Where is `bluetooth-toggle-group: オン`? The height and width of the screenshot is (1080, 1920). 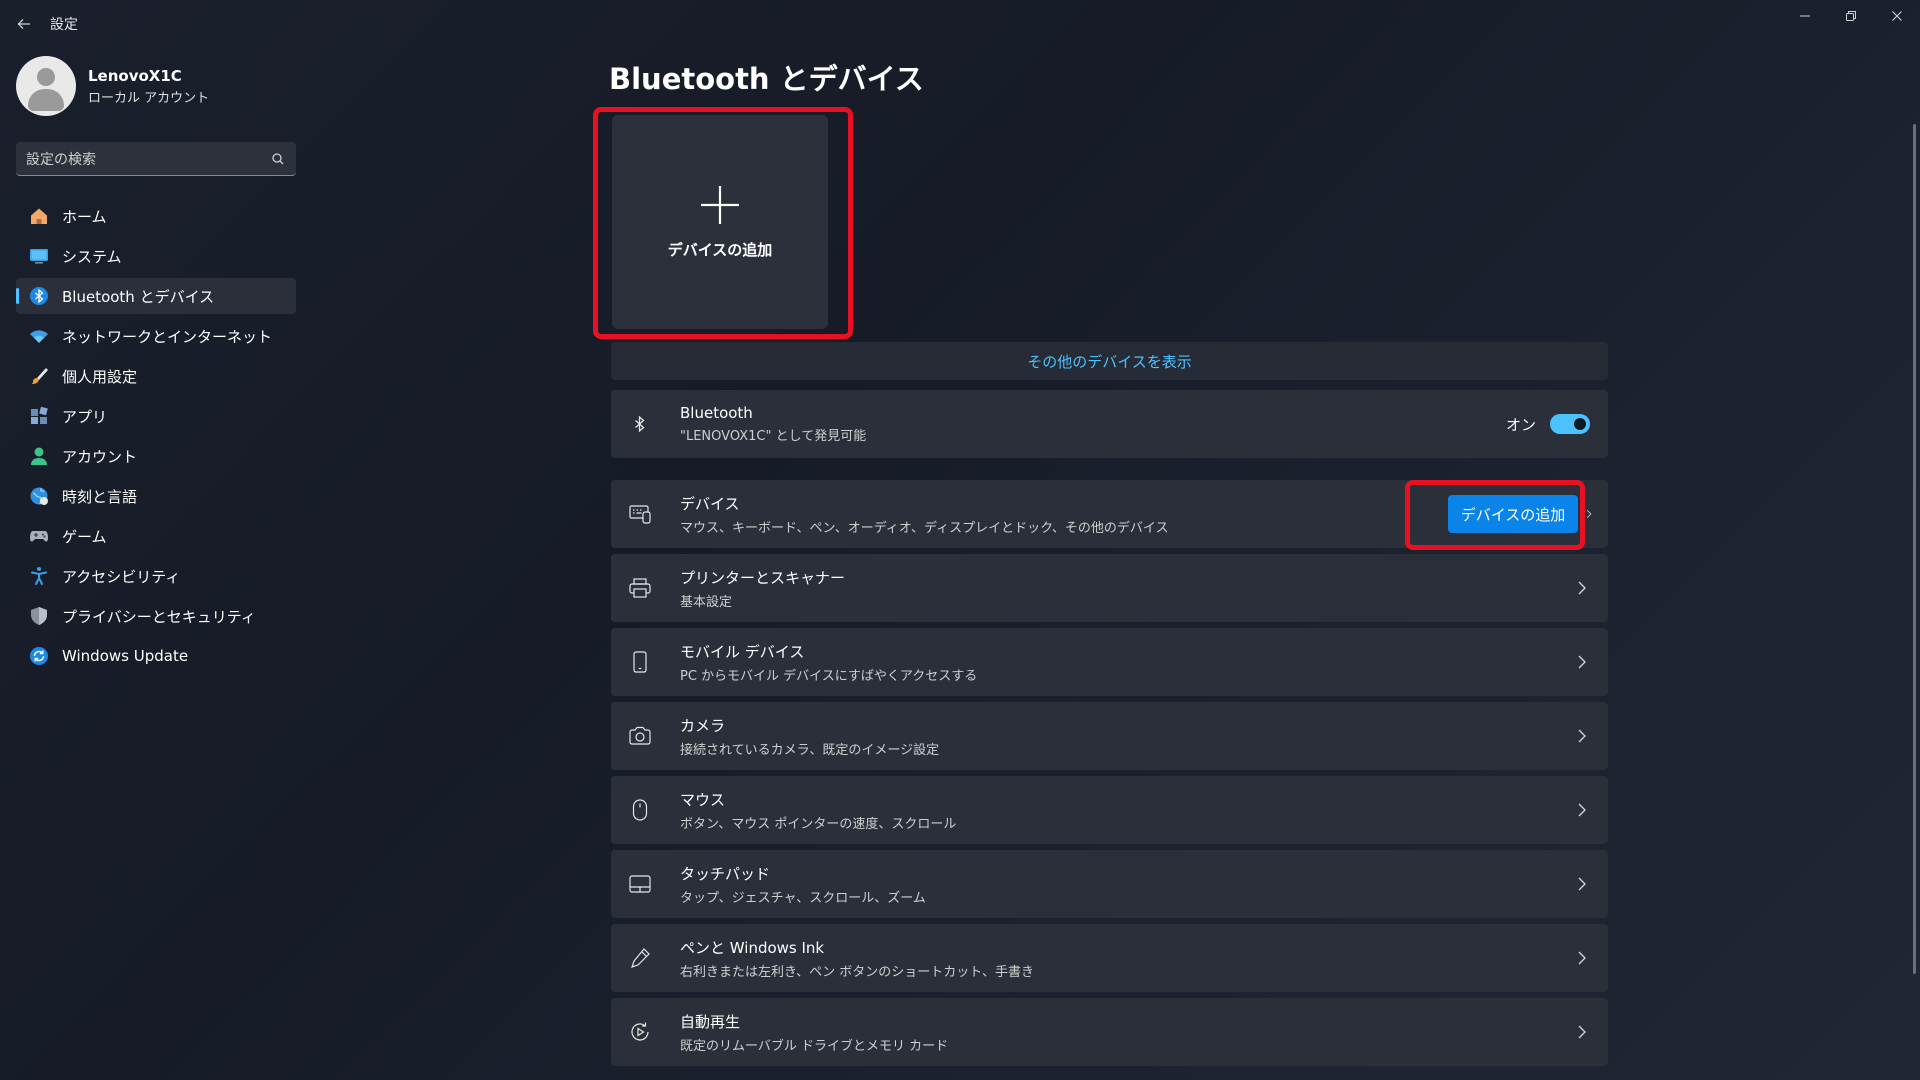 bluetooth-toggle-group: オン is located at coordinates (1548, 424).